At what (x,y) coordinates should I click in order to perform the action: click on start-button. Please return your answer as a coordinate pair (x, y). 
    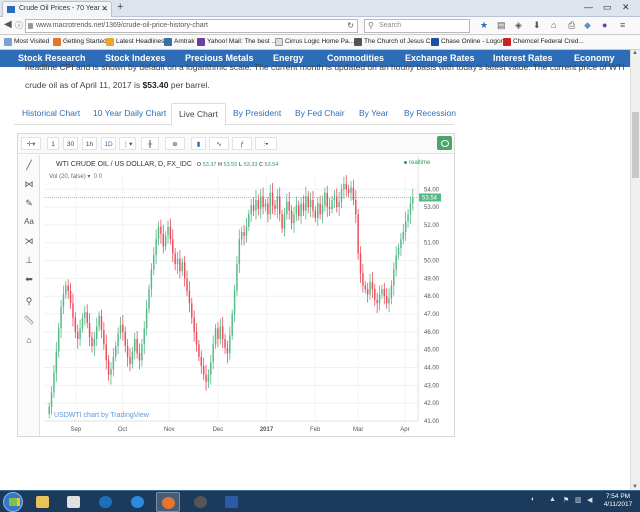
    Looking at the image, I should click on (13, 502).